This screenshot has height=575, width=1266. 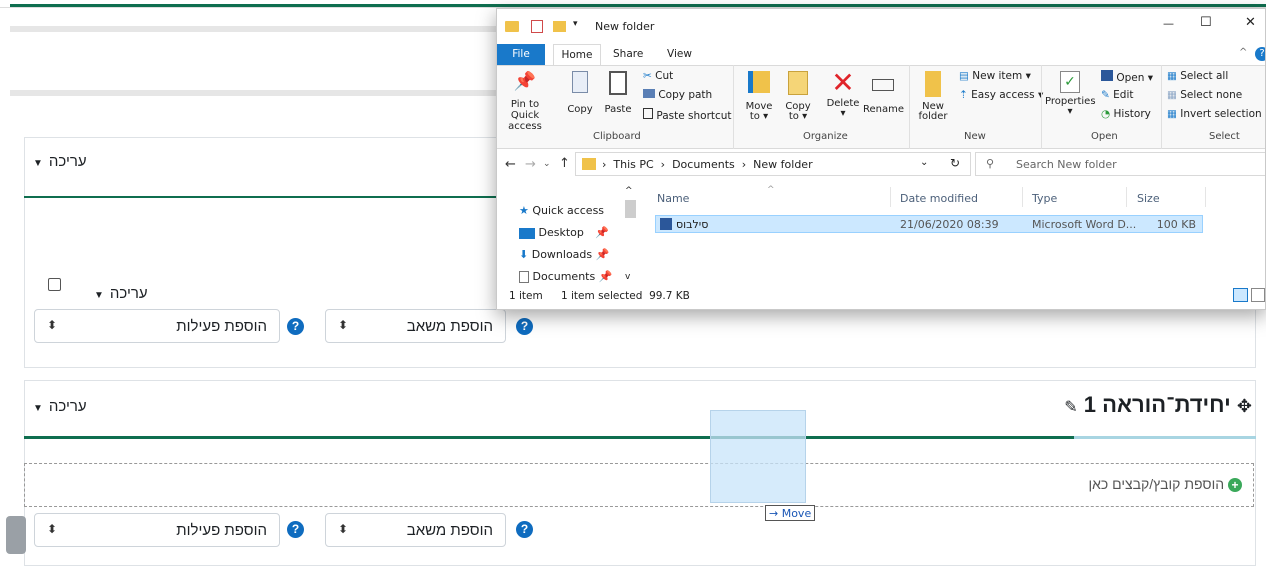 I want to click on address-bar: › This PC › Documents › New folder ⌄ ↻, so click(x=773, y=164).